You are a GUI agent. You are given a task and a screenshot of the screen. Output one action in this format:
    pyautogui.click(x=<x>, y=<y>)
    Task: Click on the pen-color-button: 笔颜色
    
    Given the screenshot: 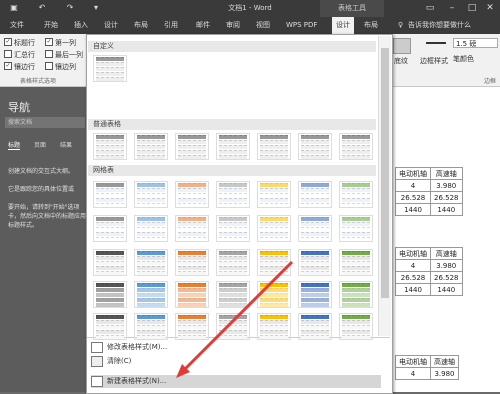 What is the action you would take?
    pyautogui.click(x=463, y=59)
    